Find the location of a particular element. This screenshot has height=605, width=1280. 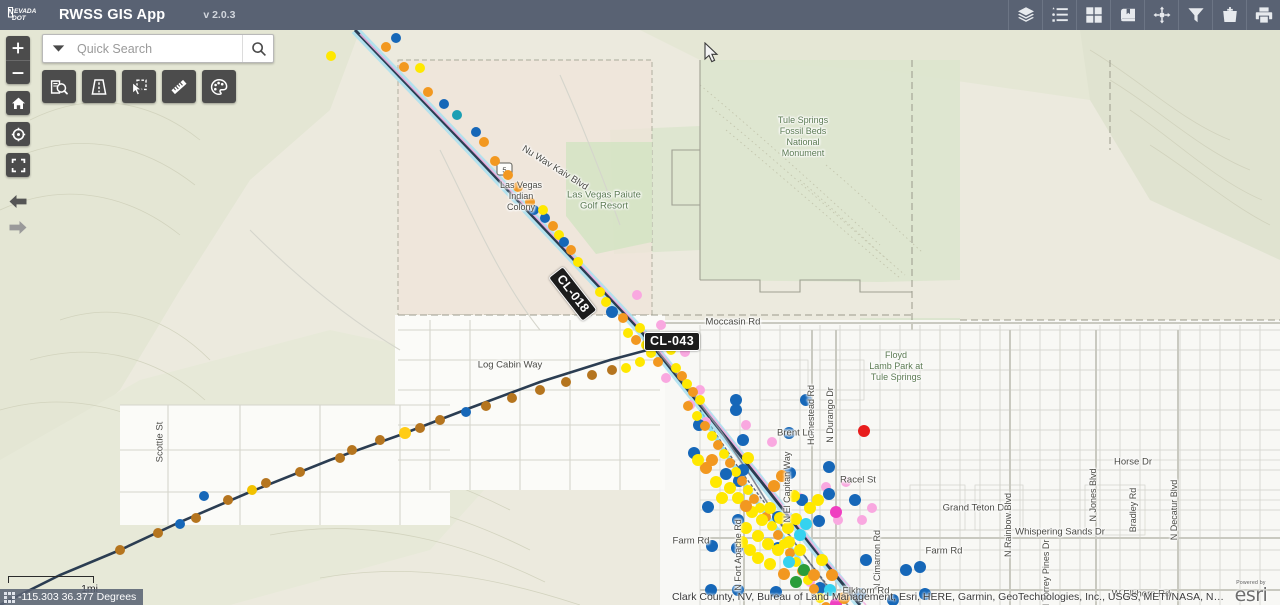

full-extent-button-group is located at coordinates (18, 165).